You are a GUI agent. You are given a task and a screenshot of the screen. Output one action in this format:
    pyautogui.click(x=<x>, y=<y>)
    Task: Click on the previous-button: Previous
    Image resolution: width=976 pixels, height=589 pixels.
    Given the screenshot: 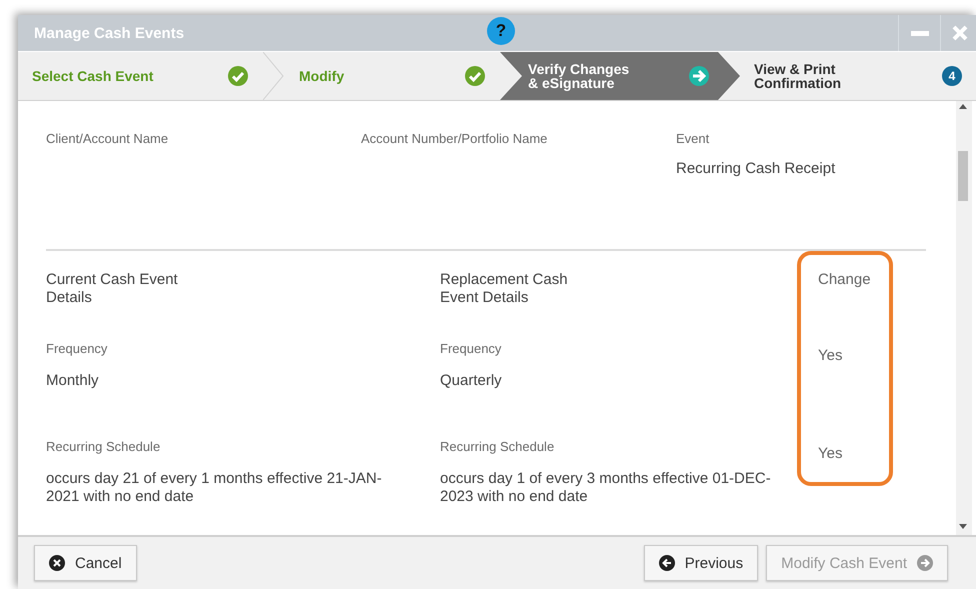 What is the action you would take?
    pyautogui.click(x=701, y=563)
    